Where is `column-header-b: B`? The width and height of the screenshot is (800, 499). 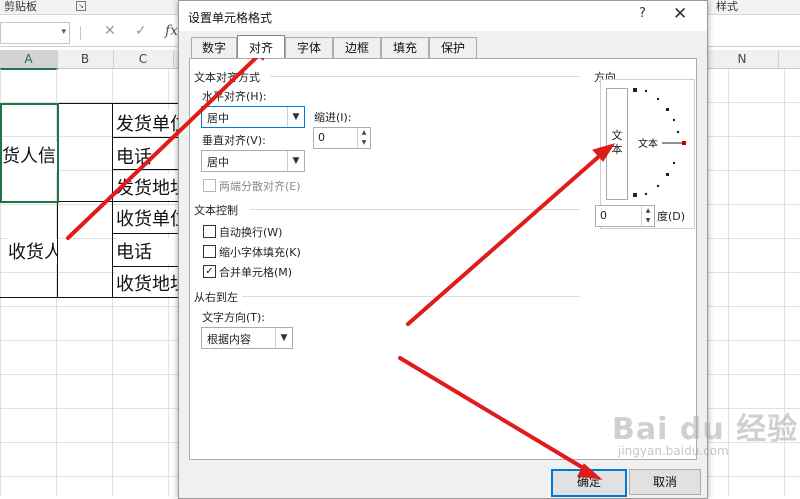 column-header-b: B is located at coordinates (85, 59).